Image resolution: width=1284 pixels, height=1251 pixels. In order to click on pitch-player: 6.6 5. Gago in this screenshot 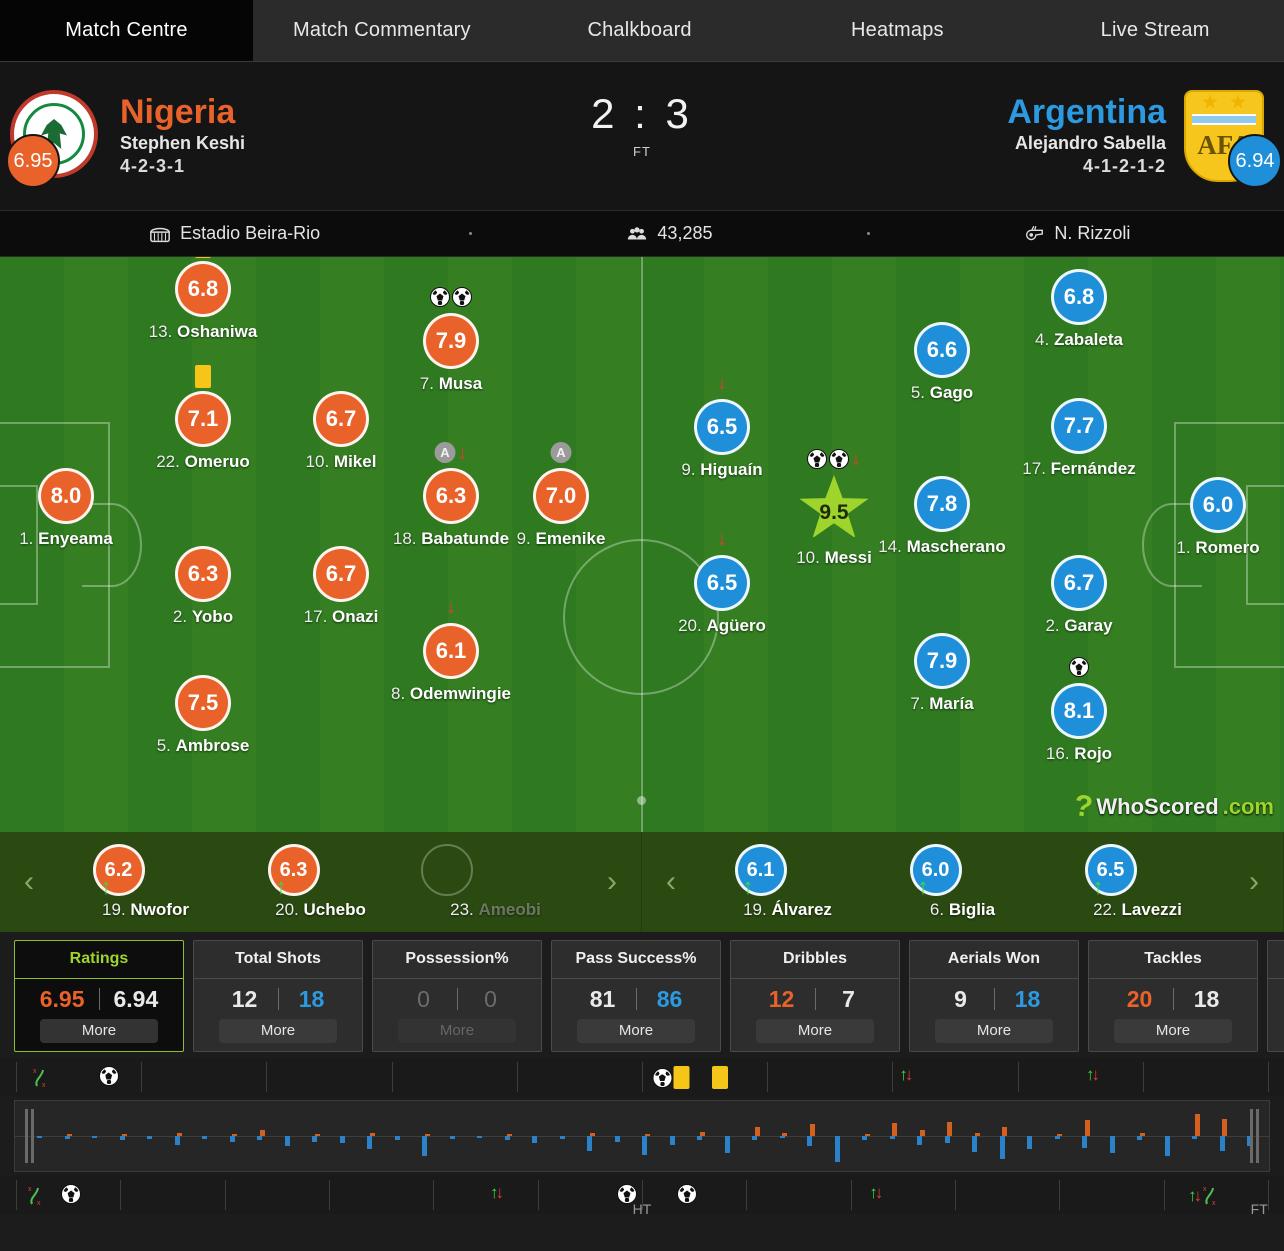, I will do `click(942, 362)`.